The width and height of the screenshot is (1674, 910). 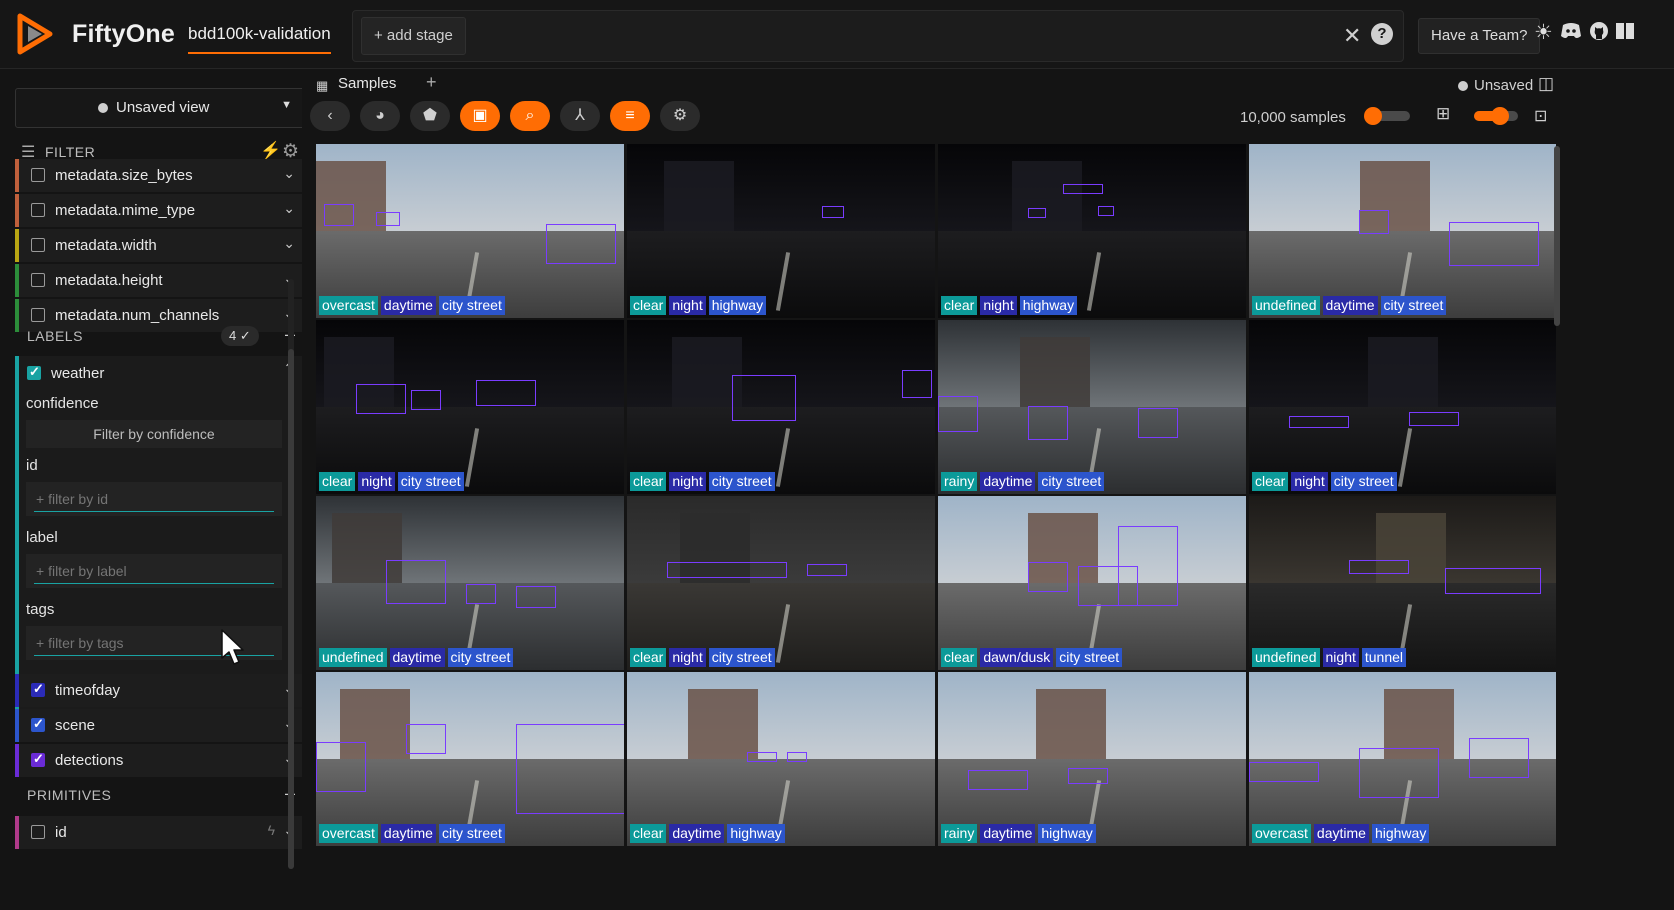 What do you see at coordinates (1479, 36) in the screenshot?
I see `have-a-team-button: Have a Team?` at bounding box center [1479, 36].